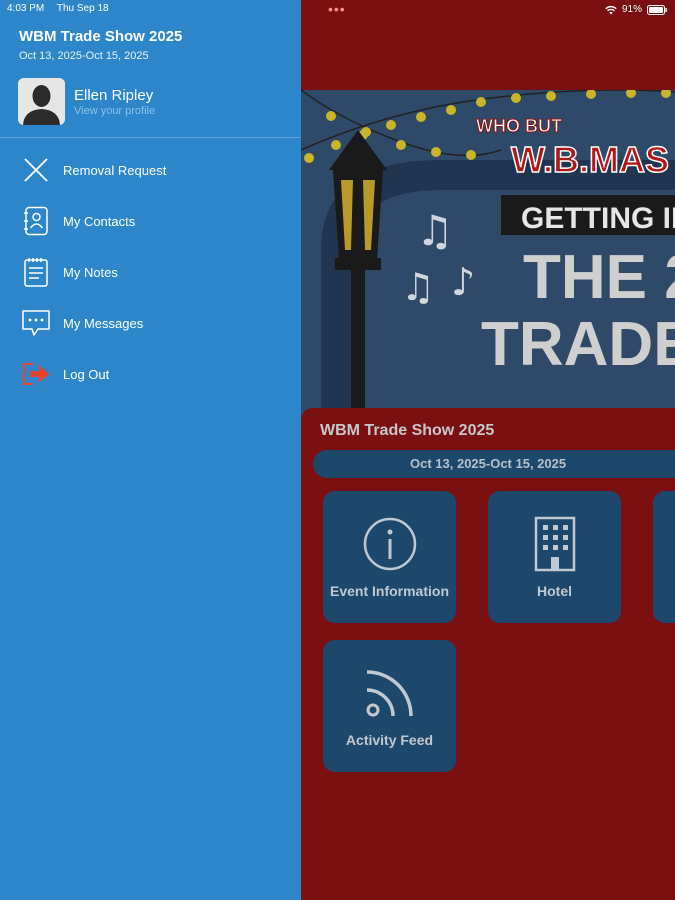 The height and width of the screenshot is (900, 675). I want to click on profile-name: Ellen Ripley, so click(113, 95).